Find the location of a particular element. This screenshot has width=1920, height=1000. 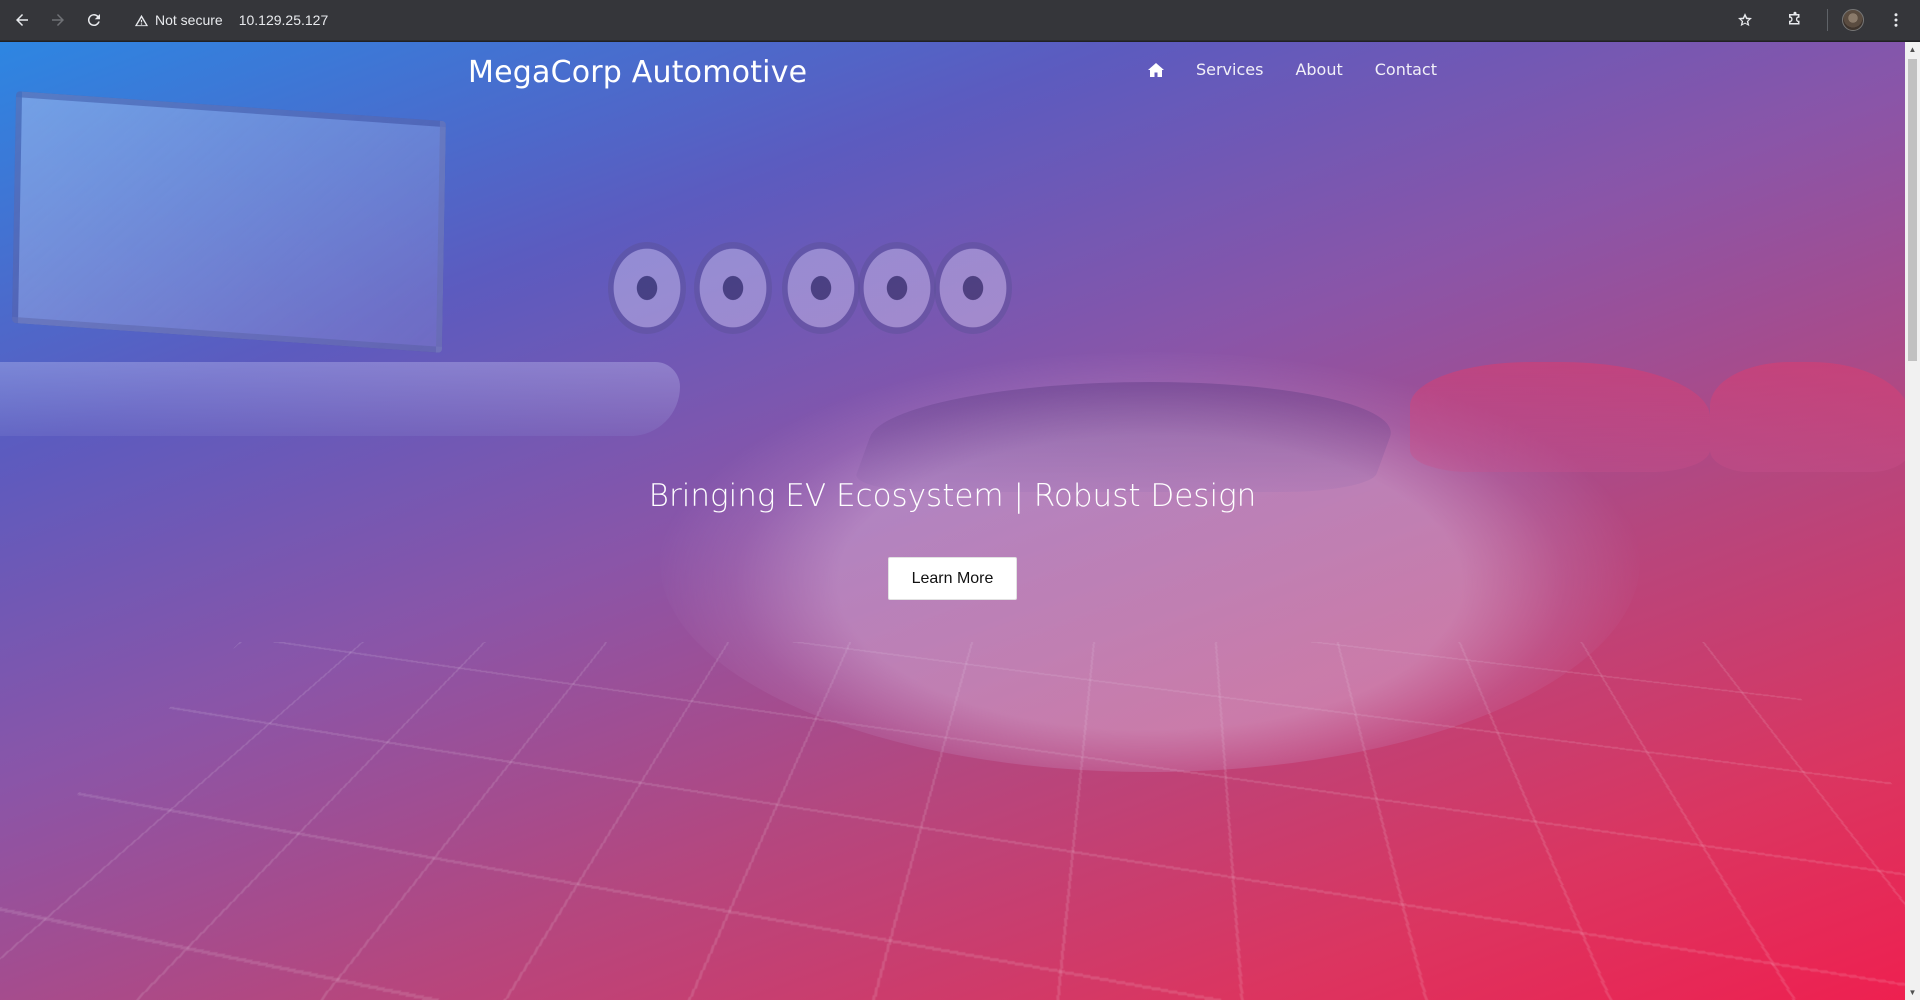

toolbar-separator is located at coordinates (1827, 20).